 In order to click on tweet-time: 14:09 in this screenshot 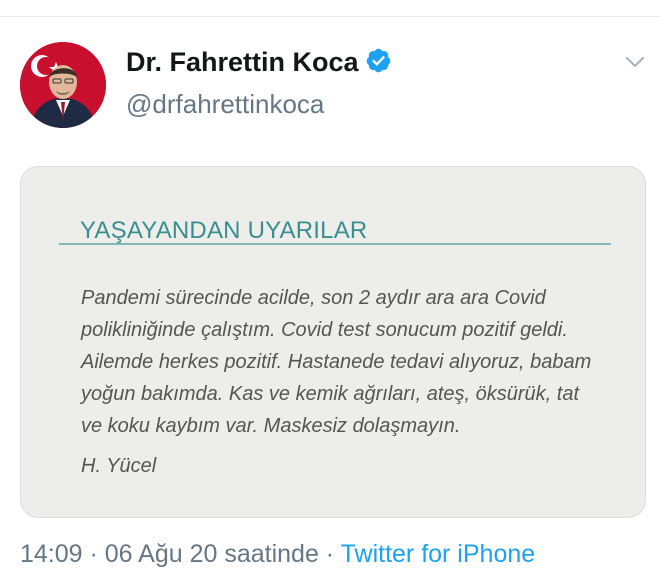, I will do `click(51, 554)`.